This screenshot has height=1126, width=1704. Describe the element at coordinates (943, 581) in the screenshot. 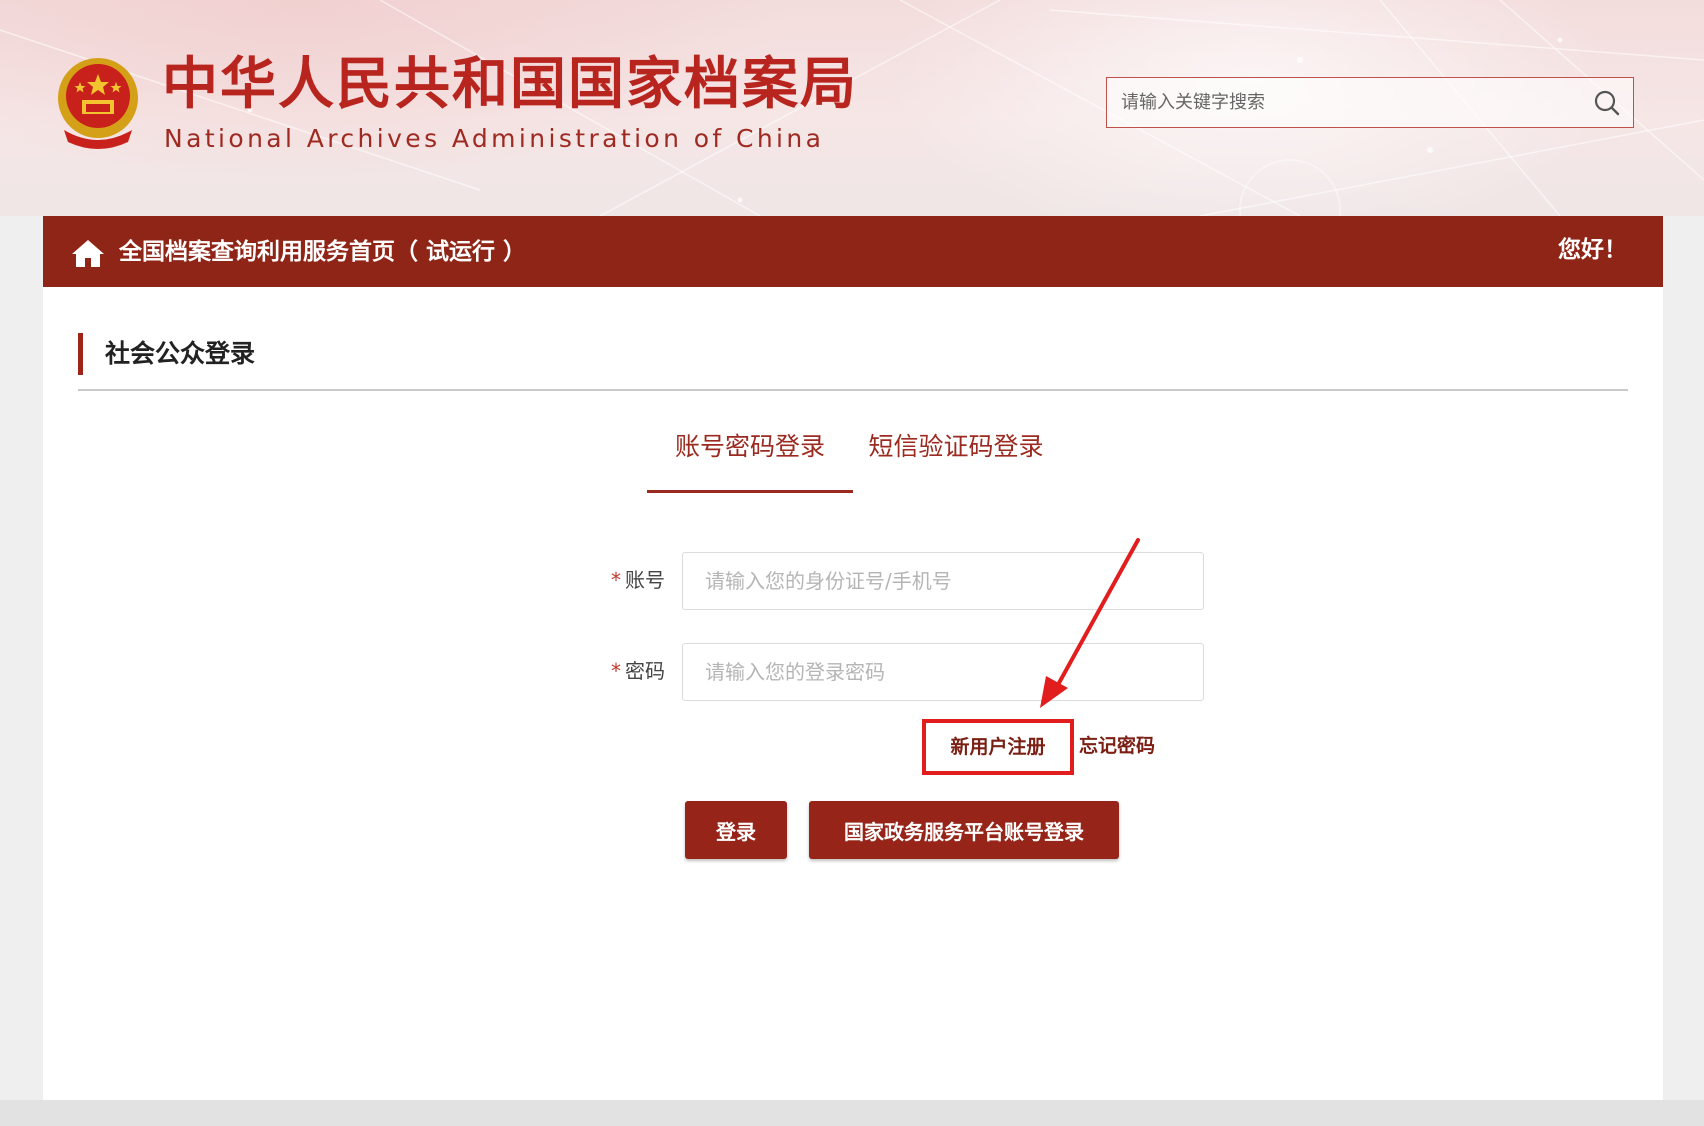

I see `account-input` at that location.